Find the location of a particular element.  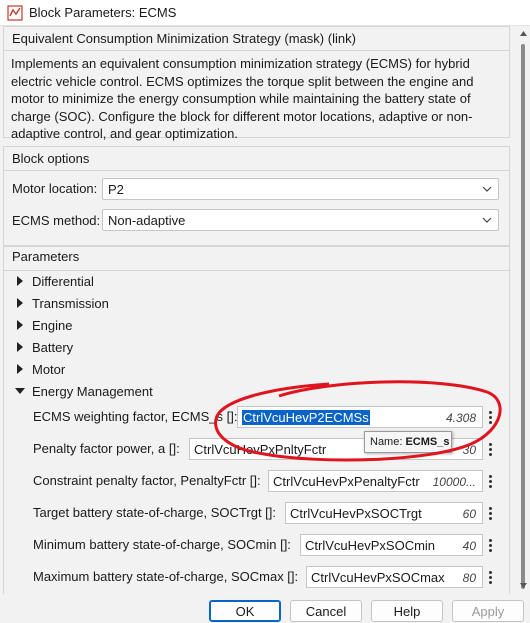

tree-item-transmission: Transmission is located at coordinates (61, 303).